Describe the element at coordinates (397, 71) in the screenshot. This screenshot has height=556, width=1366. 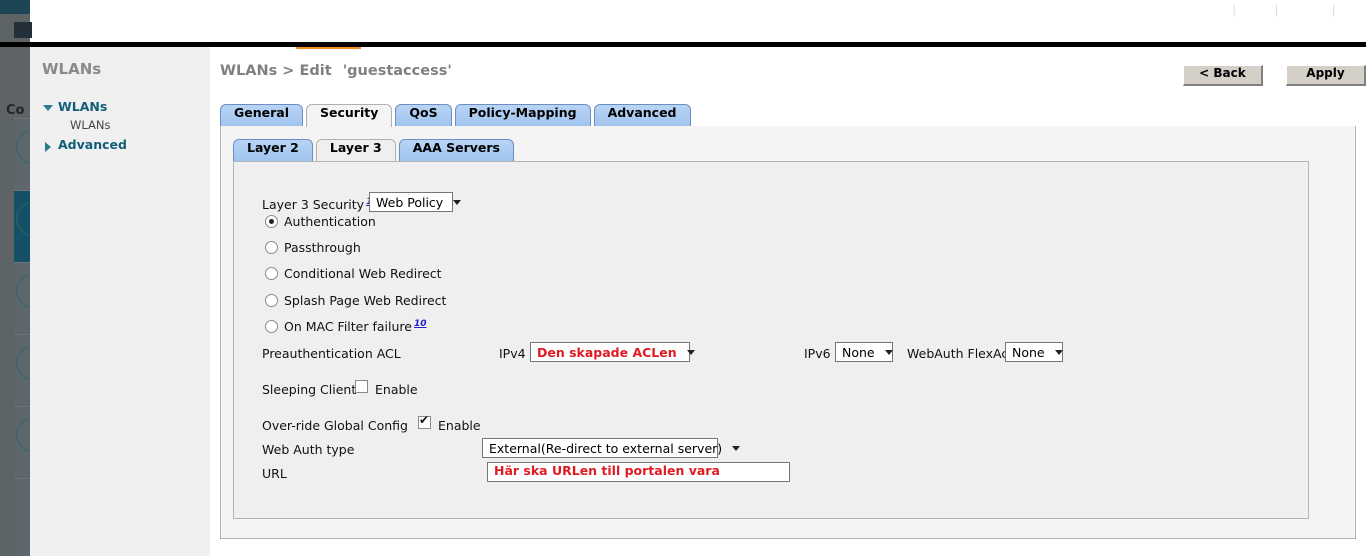
I see `page-title-wlan-name: 'guestaccess'` at that location.